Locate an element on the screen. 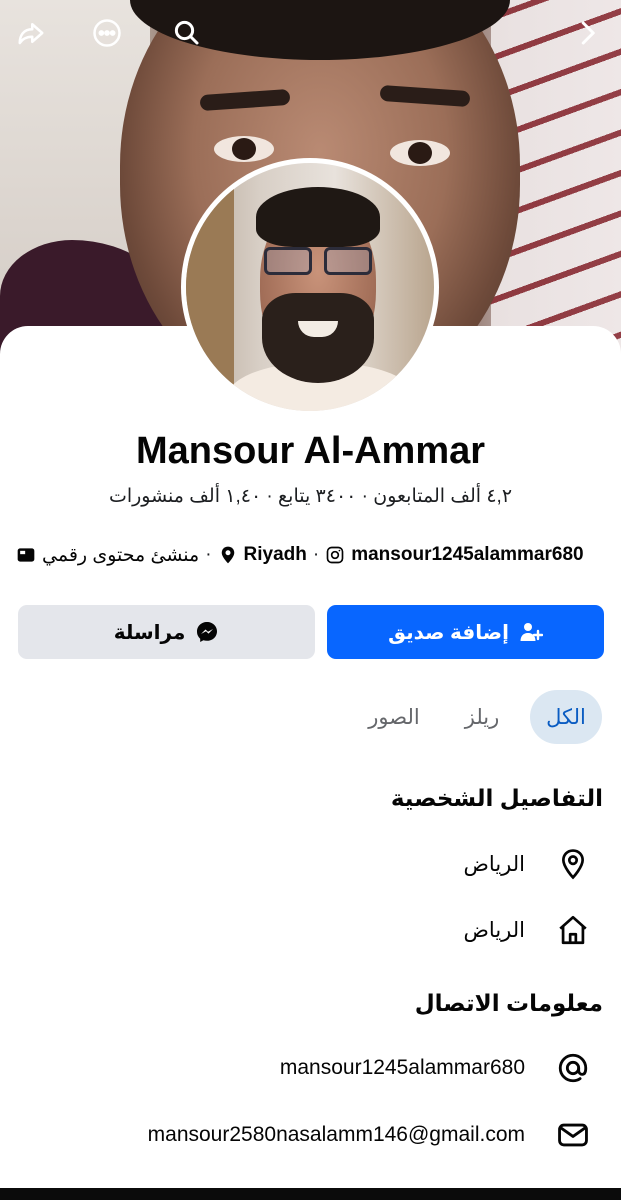  add-friend-button: إضافة صديق is located at coordinates (465, 632).